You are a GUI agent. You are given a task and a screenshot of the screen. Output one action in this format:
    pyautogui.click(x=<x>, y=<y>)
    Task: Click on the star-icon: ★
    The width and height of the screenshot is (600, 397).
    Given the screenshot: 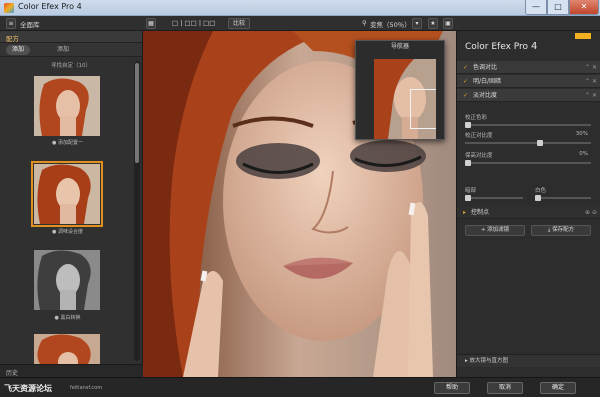 What is the action you would take?
    pyautogui.click(x=433, y=23)
    